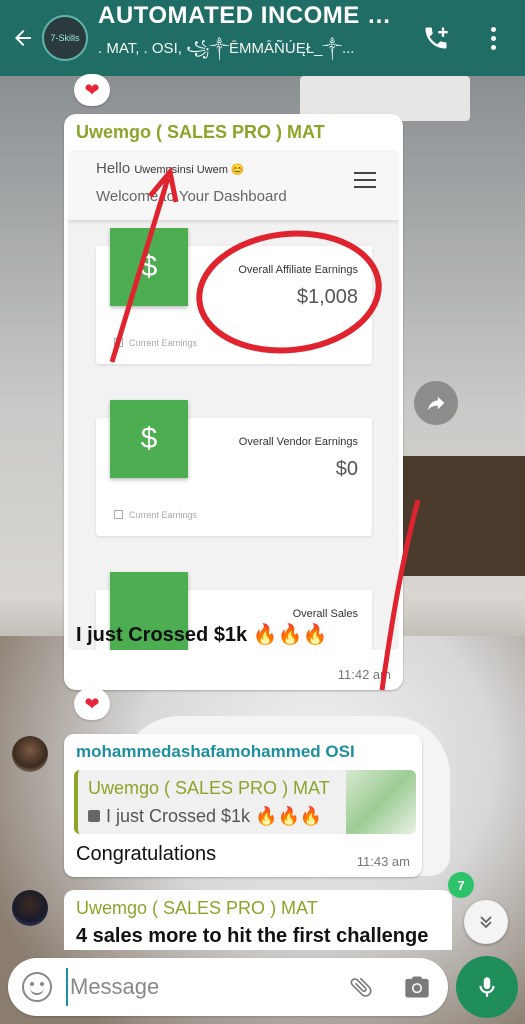 The image size is (525, 1024). I want to click on forward-button, so click(436, 403).